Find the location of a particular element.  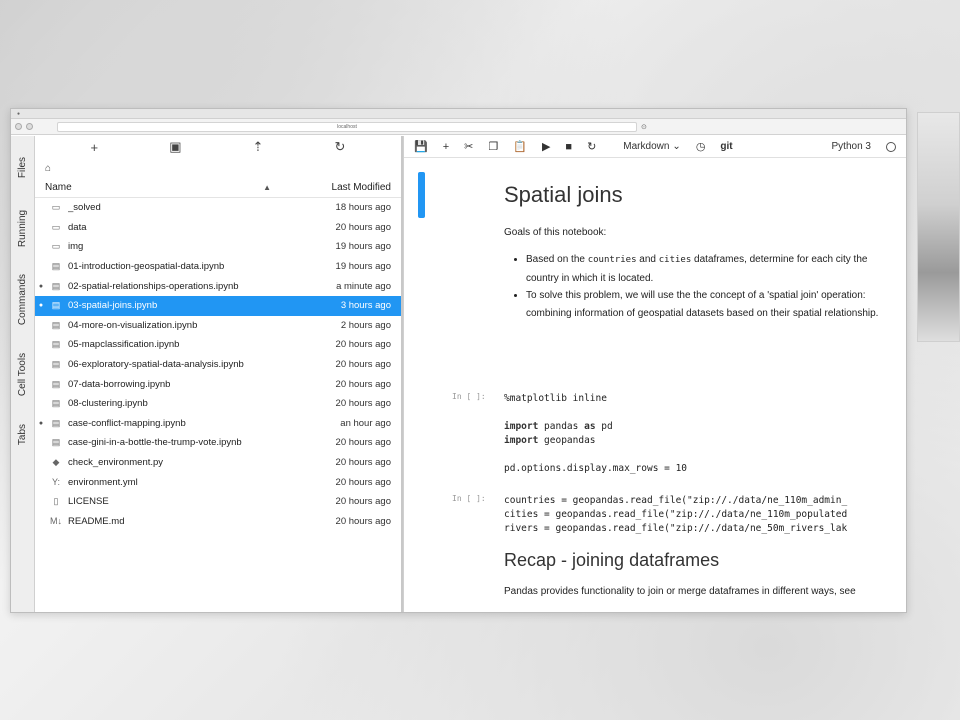

file-row: M↓ README.md 20 hours ago is located at coordinates (218, 522).